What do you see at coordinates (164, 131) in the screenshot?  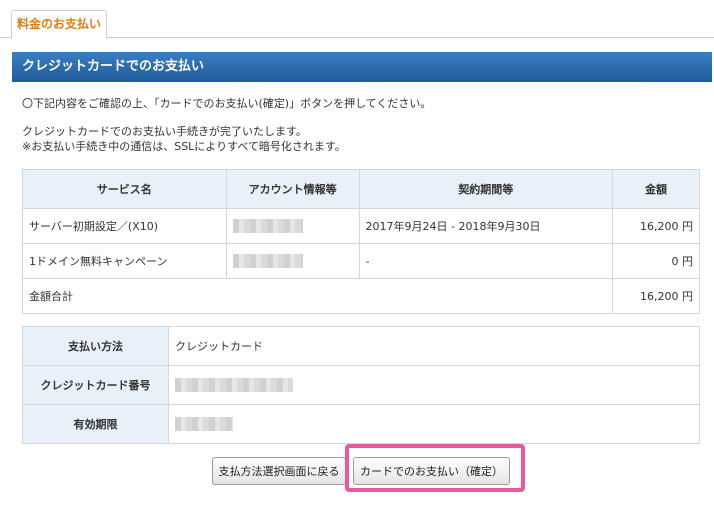 I see `completion-note: クレジットカードでのお支払い手続きが完了いたします。` at bounding box center [164, 131].